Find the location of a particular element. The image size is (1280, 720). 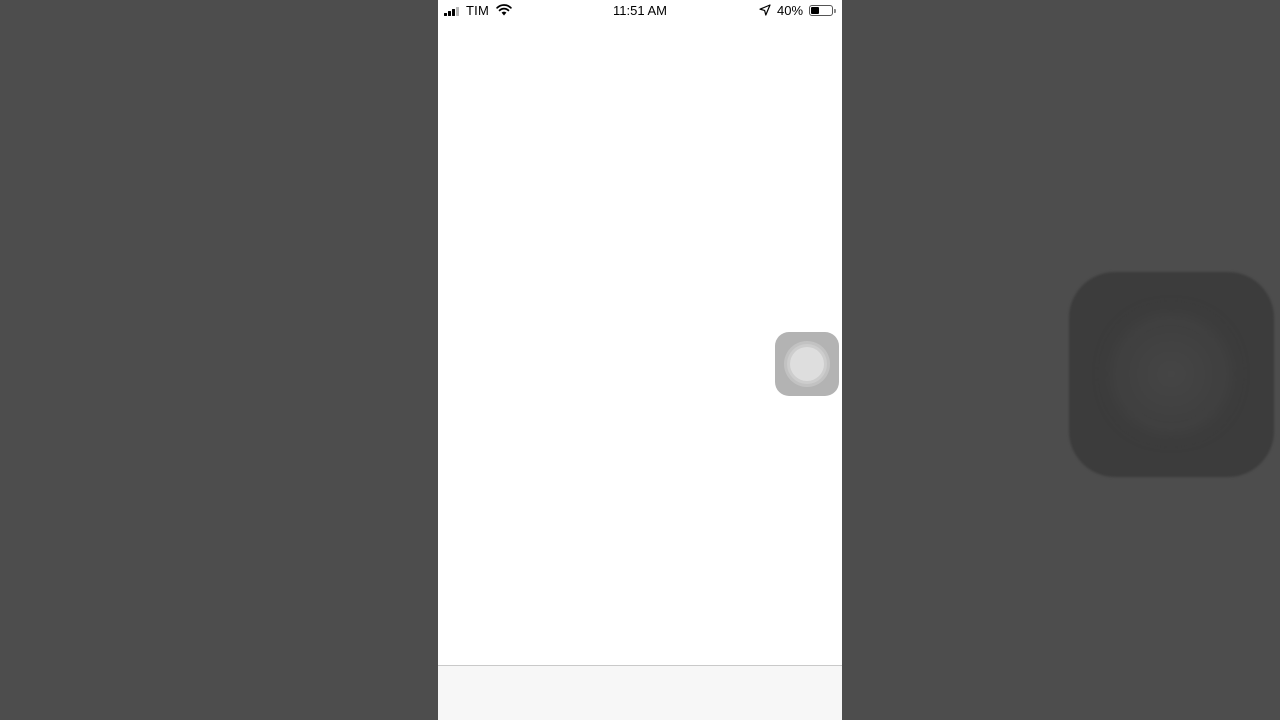

battery-nub is located at coordinates (835, 11).